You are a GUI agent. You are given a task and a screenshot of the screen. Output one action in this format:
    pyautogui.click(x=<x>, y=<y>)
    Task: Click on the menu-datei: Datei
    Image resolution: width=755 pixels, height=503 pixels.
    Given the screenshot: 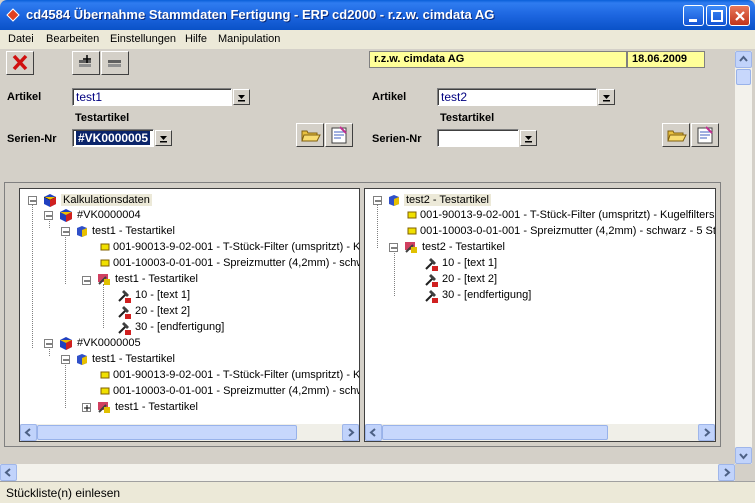 What is the action you would take?
    pyautogui.click(x=21, y=39)
    